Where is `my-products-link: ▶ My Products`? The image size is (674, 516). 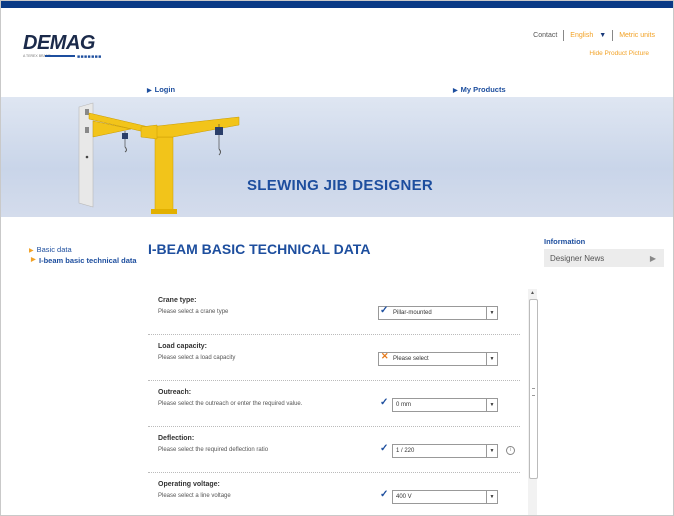 my-products-link: ▶ My Products is located at coordinates (479, 89).